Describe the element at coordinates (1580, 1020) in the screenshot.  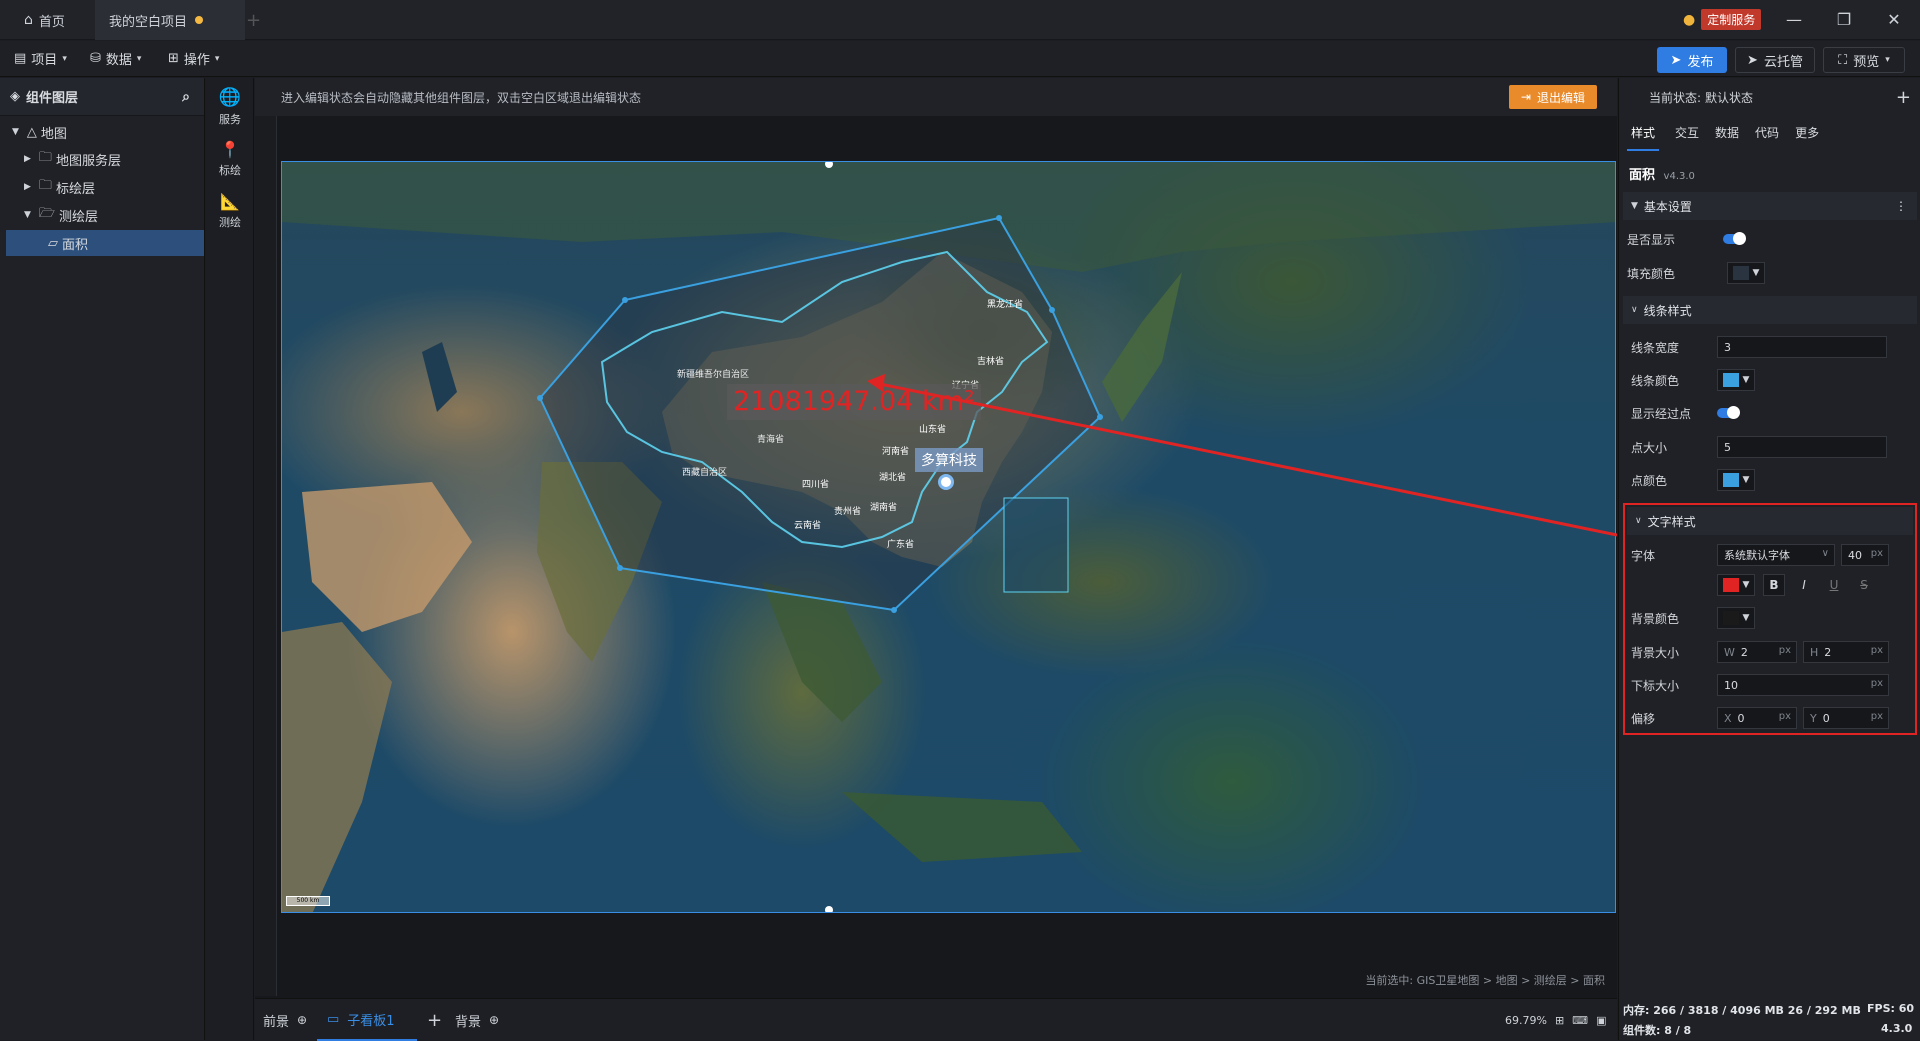
I see `keyboard-icon: ⌨` at that location.